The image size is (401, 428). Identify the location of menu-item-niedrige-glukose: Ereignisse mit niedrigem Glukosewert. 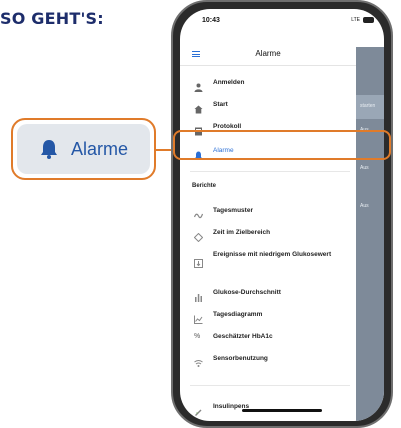
(268, 259).